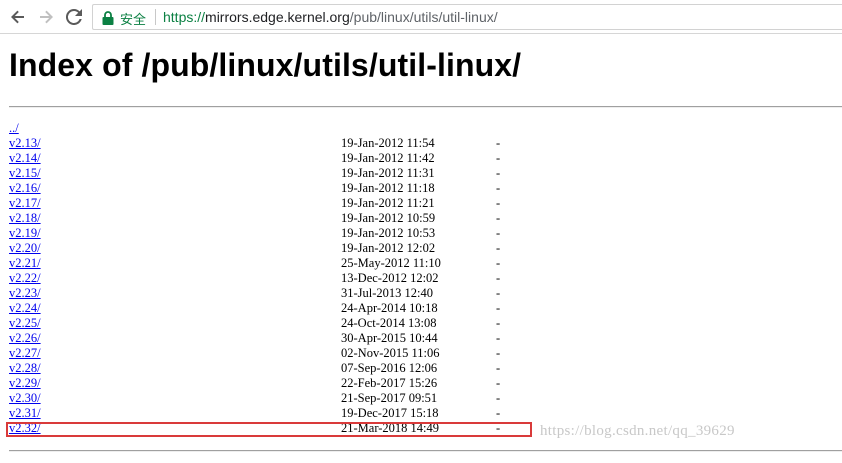  I want to click on forward-arrow-icon, so click(46, 17).